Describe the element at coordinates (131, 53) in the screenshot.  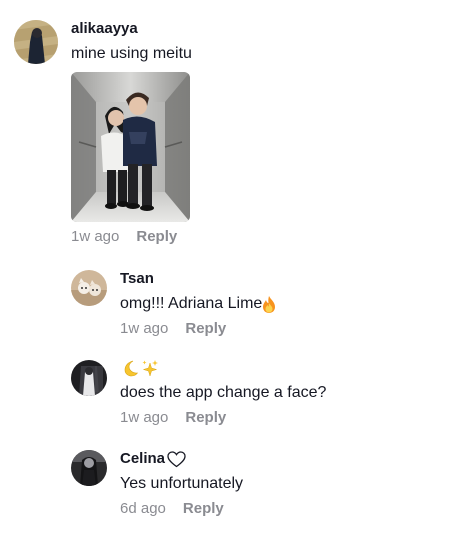
I see `comment-text: mine using meitu` at that location.